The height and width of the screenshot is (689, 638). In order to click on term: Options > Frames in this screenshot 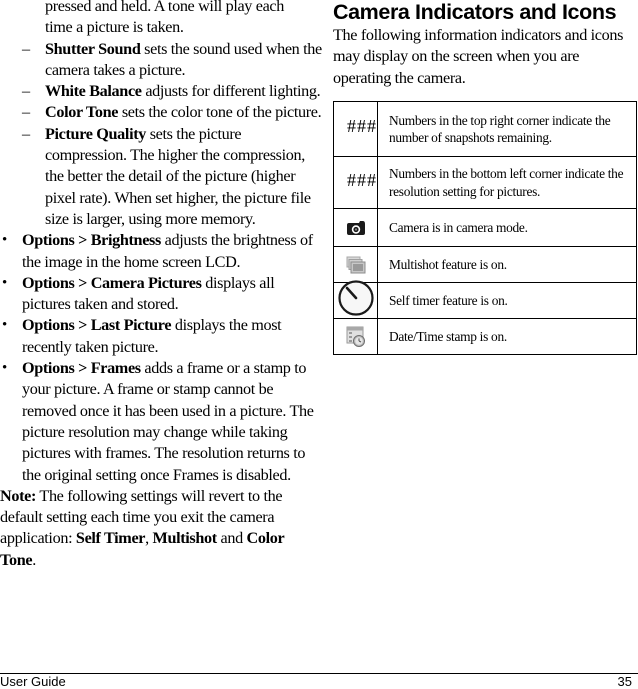, I will do `click(81, 368)`.